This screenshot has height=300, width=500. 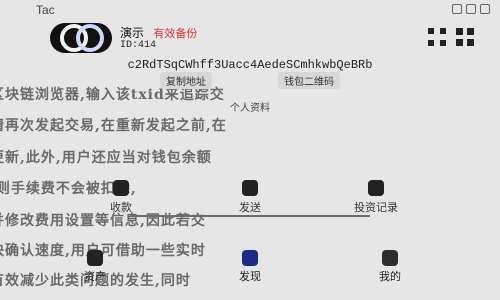 I want to click on battery-icon, so click(x=485, y=9).